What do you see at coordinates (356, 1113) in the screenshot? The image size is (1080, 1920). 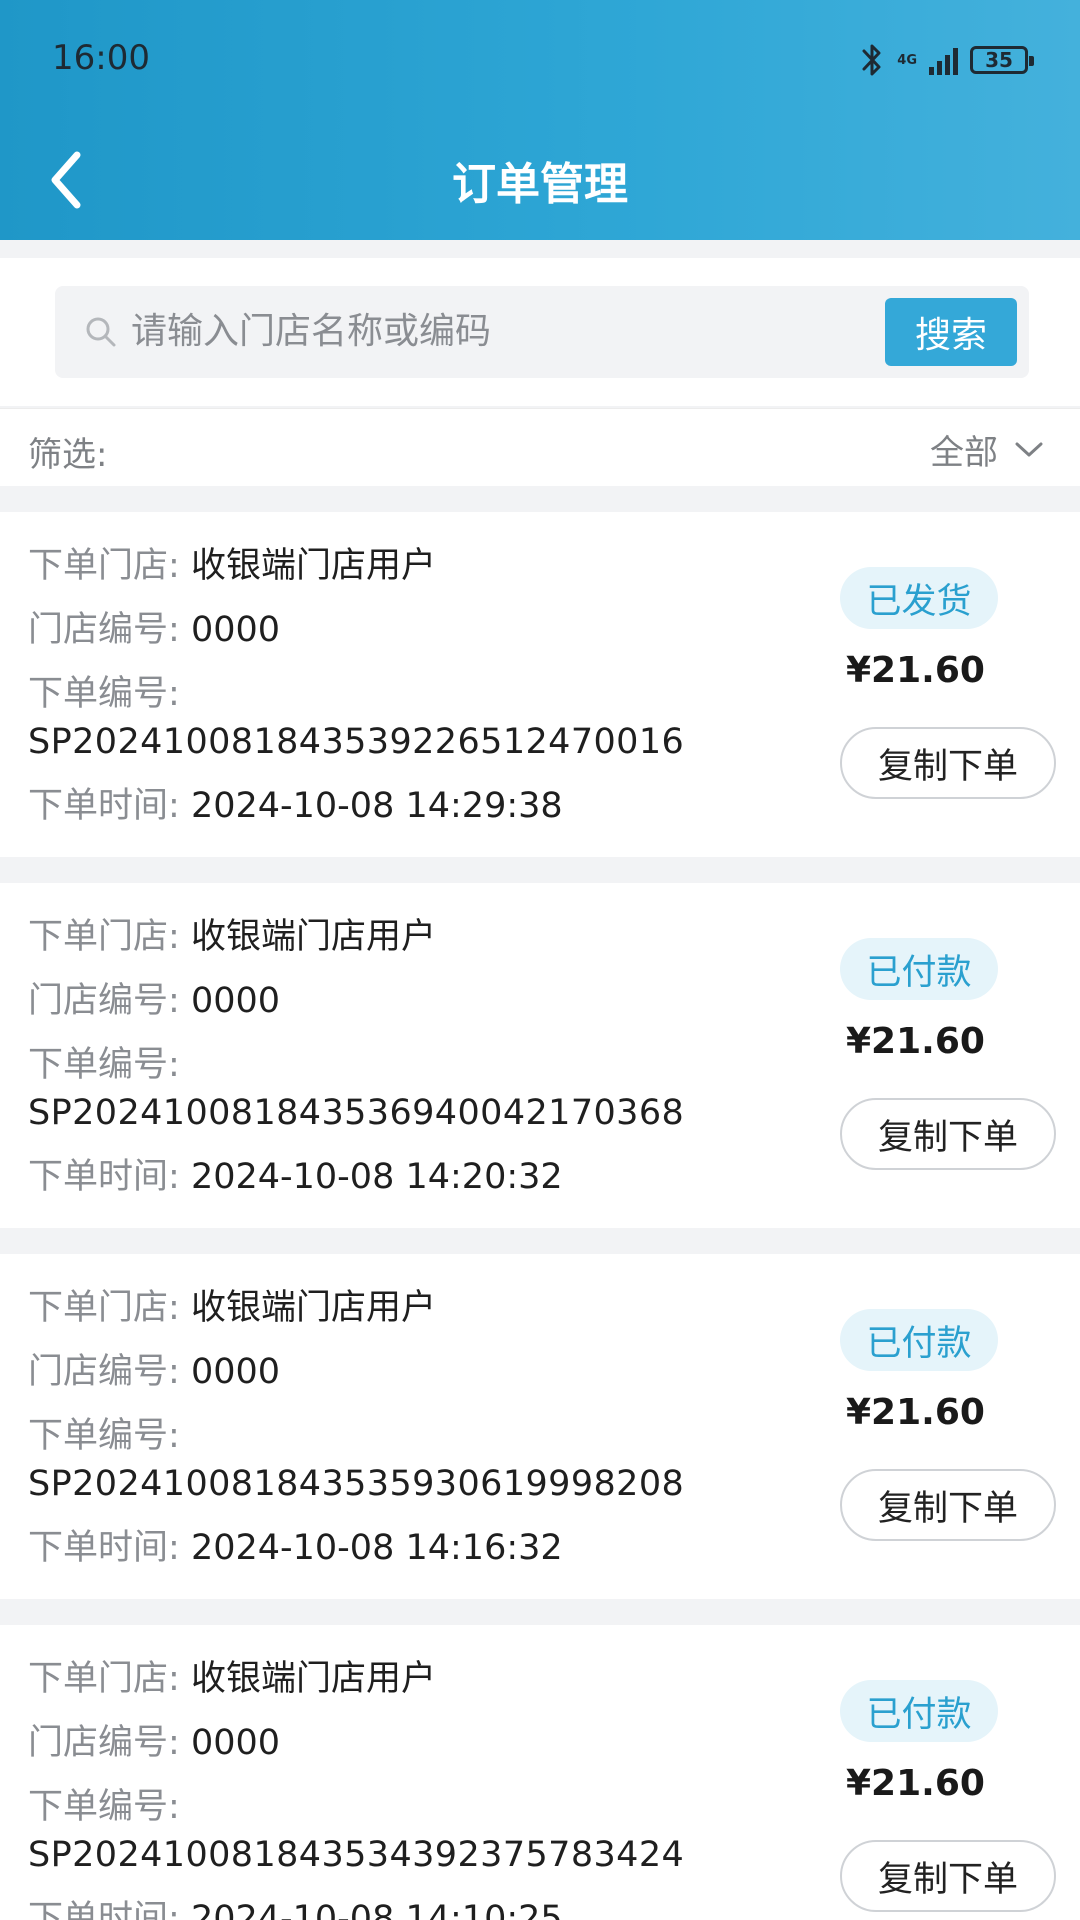 I see `order-number: SP202410081843536940042170368` at bounding box center [356, 1113].